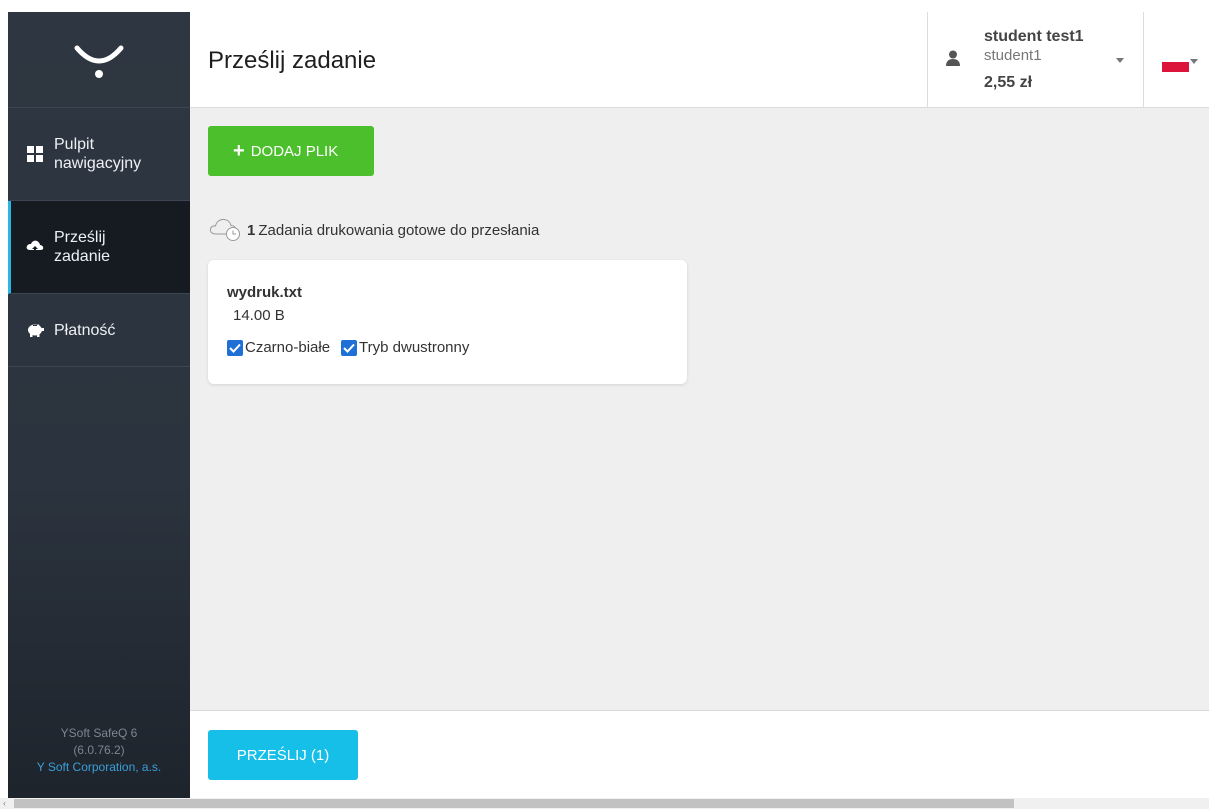 The height and width of the screenshot is (809, 1209). Describe the element at coordinates (4, 803) in the screenshot. I see `chevron-left-icon: ‹` at that location.